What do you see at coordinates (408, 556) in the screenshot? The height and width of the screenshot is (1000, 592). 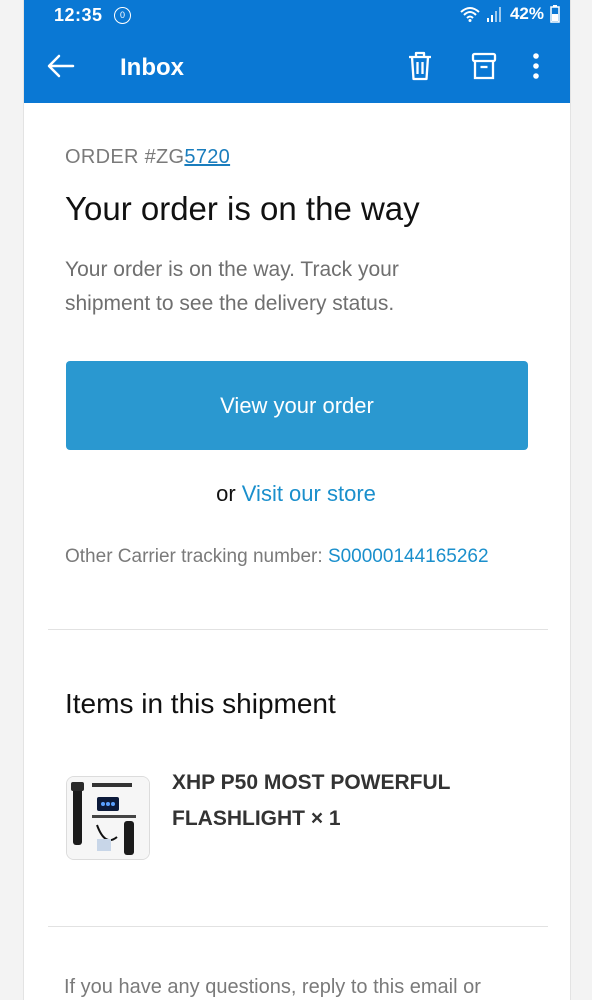 I see `tracking-number-link: S00000144165262` at bounding box center [408, 556].